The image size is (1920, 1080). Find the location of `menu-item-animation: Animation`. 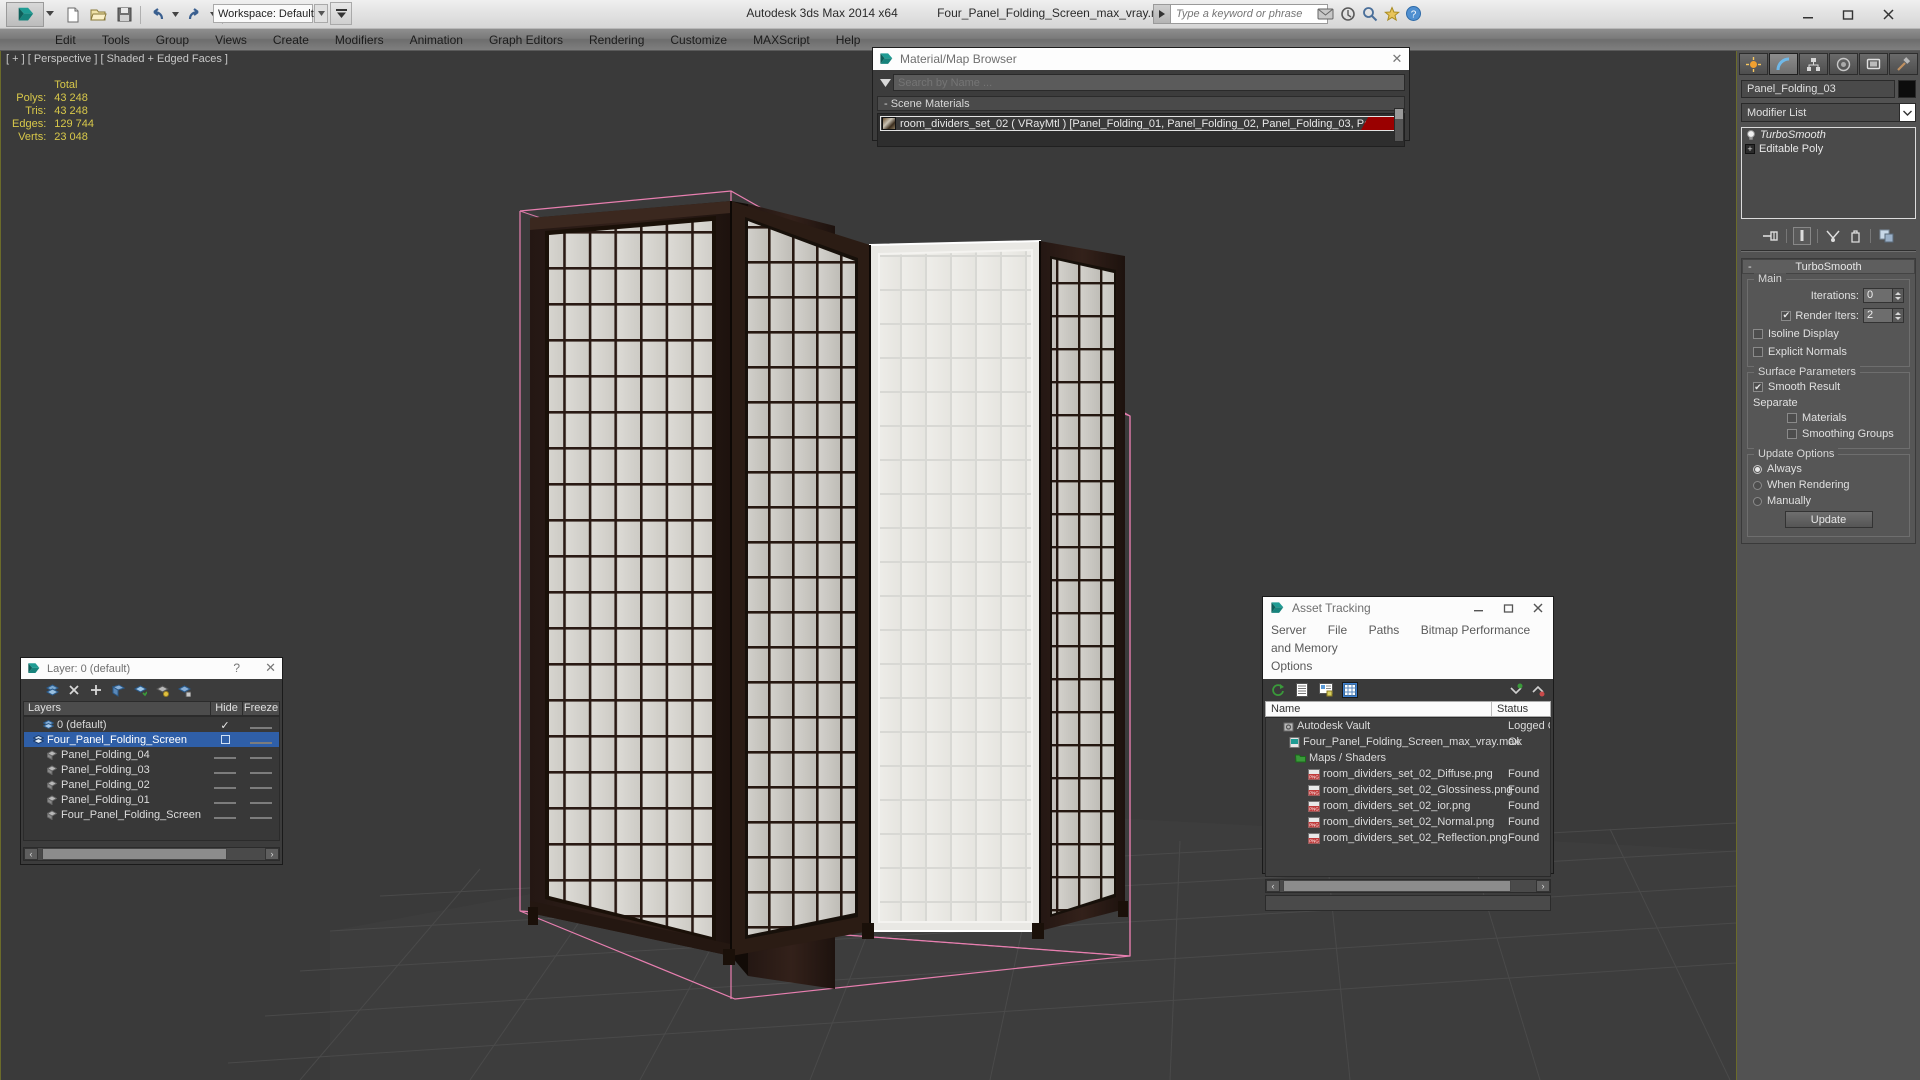

menu-item-animation: Animation is located at coordinates (436, 40).